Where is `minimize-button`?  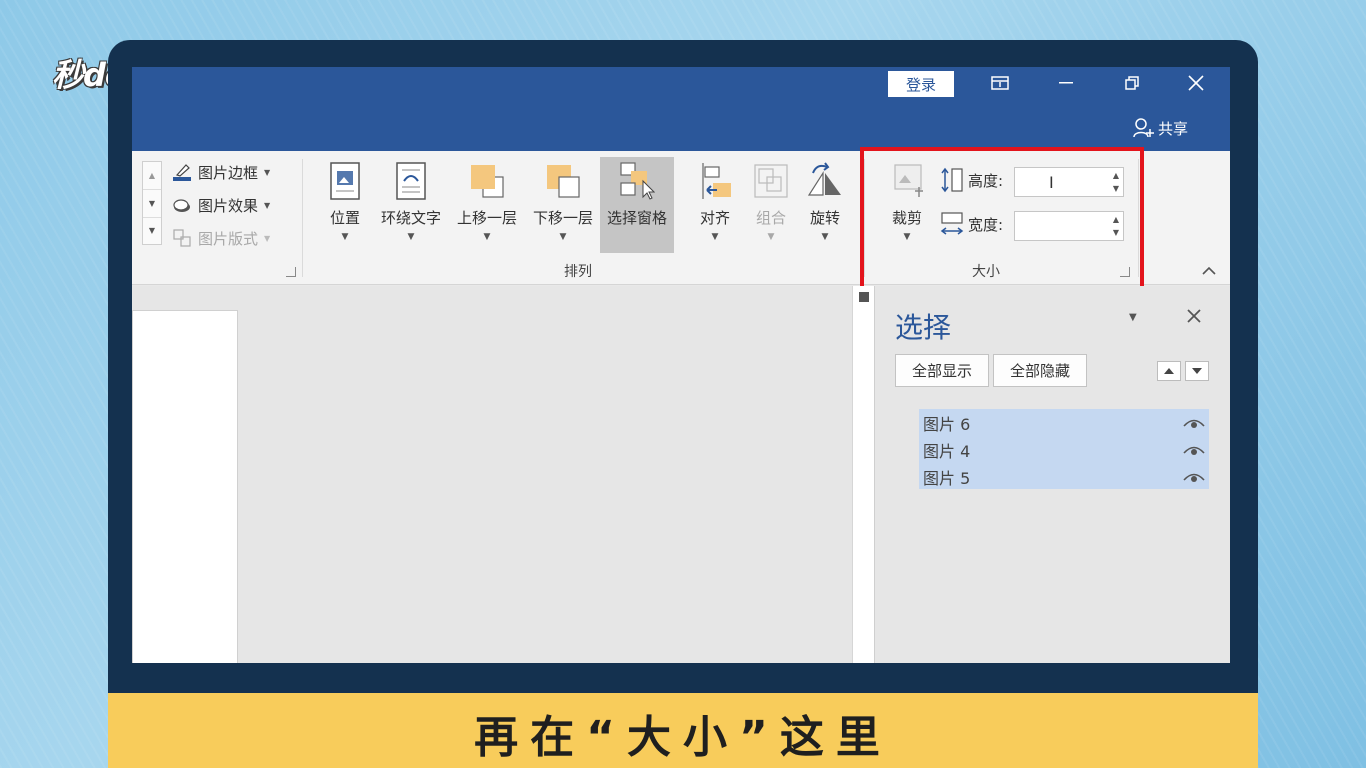
minimize-button is located at coordinates (1066, 83).